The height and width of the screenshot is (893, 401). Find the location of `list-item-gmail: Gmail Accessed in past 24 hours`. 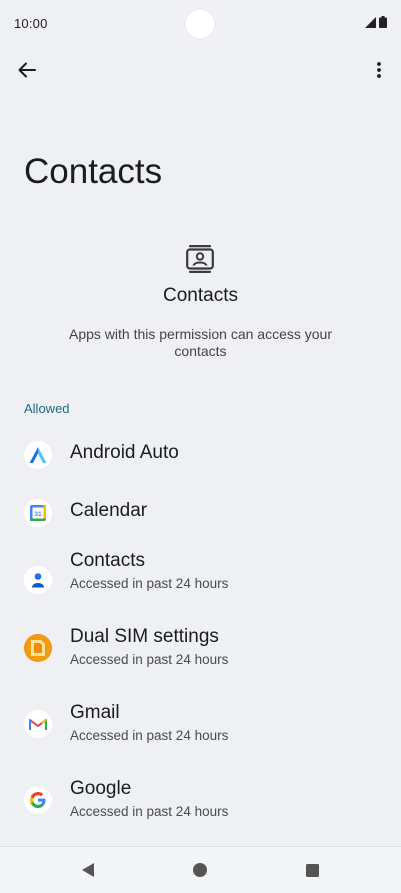

list-item-gmail: Gmail Accessed in past 24 hours is located at coordinates (200, 732).